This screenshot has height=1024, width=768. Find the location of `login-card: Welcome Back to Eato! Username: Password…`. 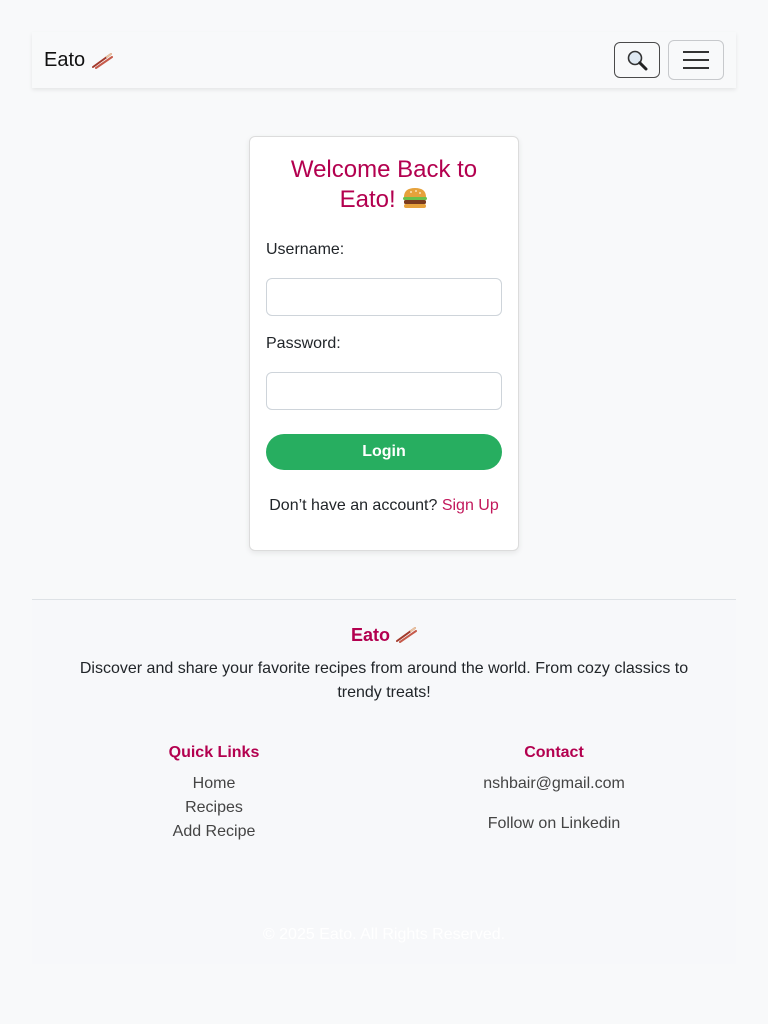

login-card: Welcome Back to Eato! Username: Password… is located at coordinates (384, 343).